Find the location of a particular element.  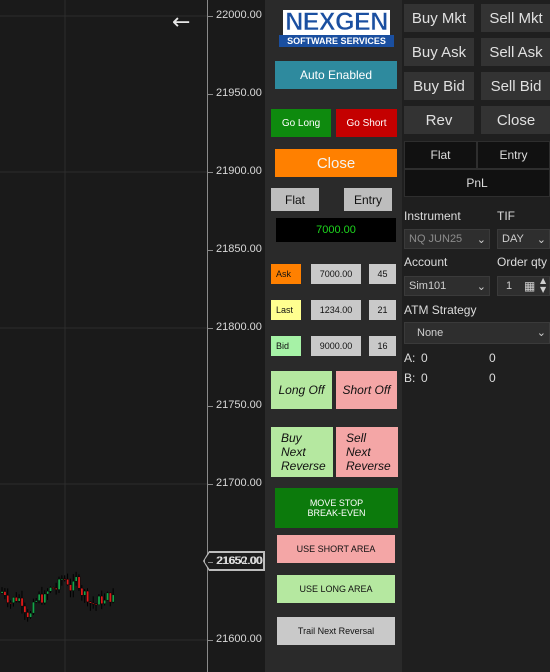

b-label: B: is located at coordinates (410, 378).